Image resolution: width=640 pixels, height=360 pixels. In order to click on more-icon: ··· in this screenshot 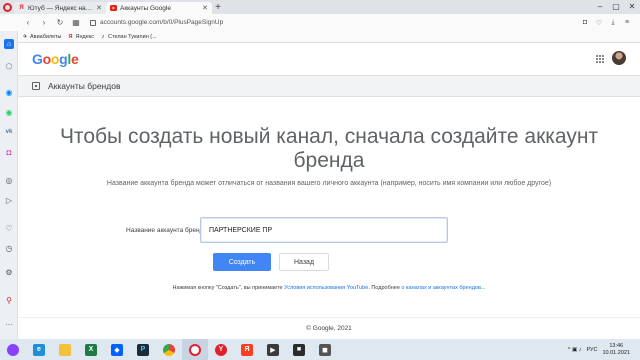, I will do `click(9, 324)`.